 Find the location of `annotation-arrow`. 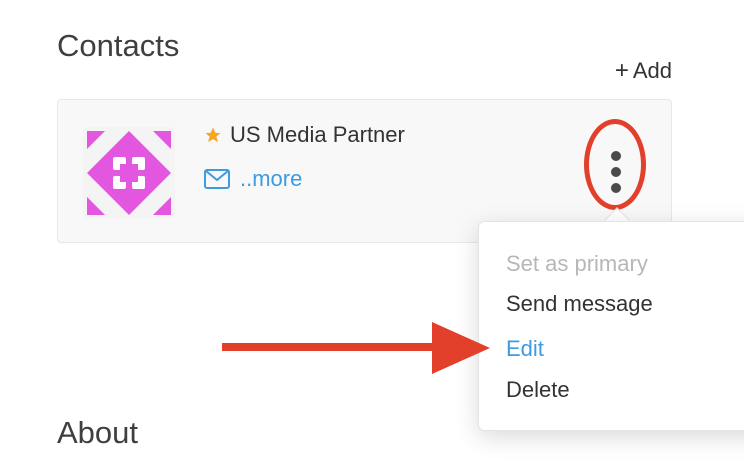

annotation-arrow is located at coordinates (356, 348).